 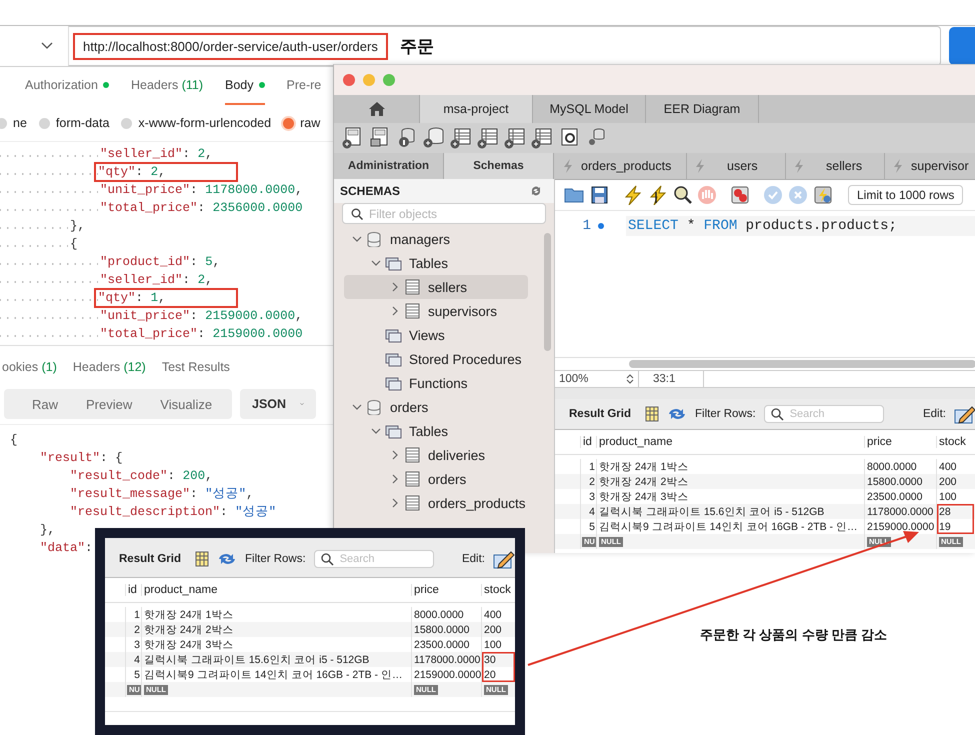 What do you see at coordinates (436, 383) in the screenshot?
I see `tree-item: Functions` at bounding box center [436, 383].